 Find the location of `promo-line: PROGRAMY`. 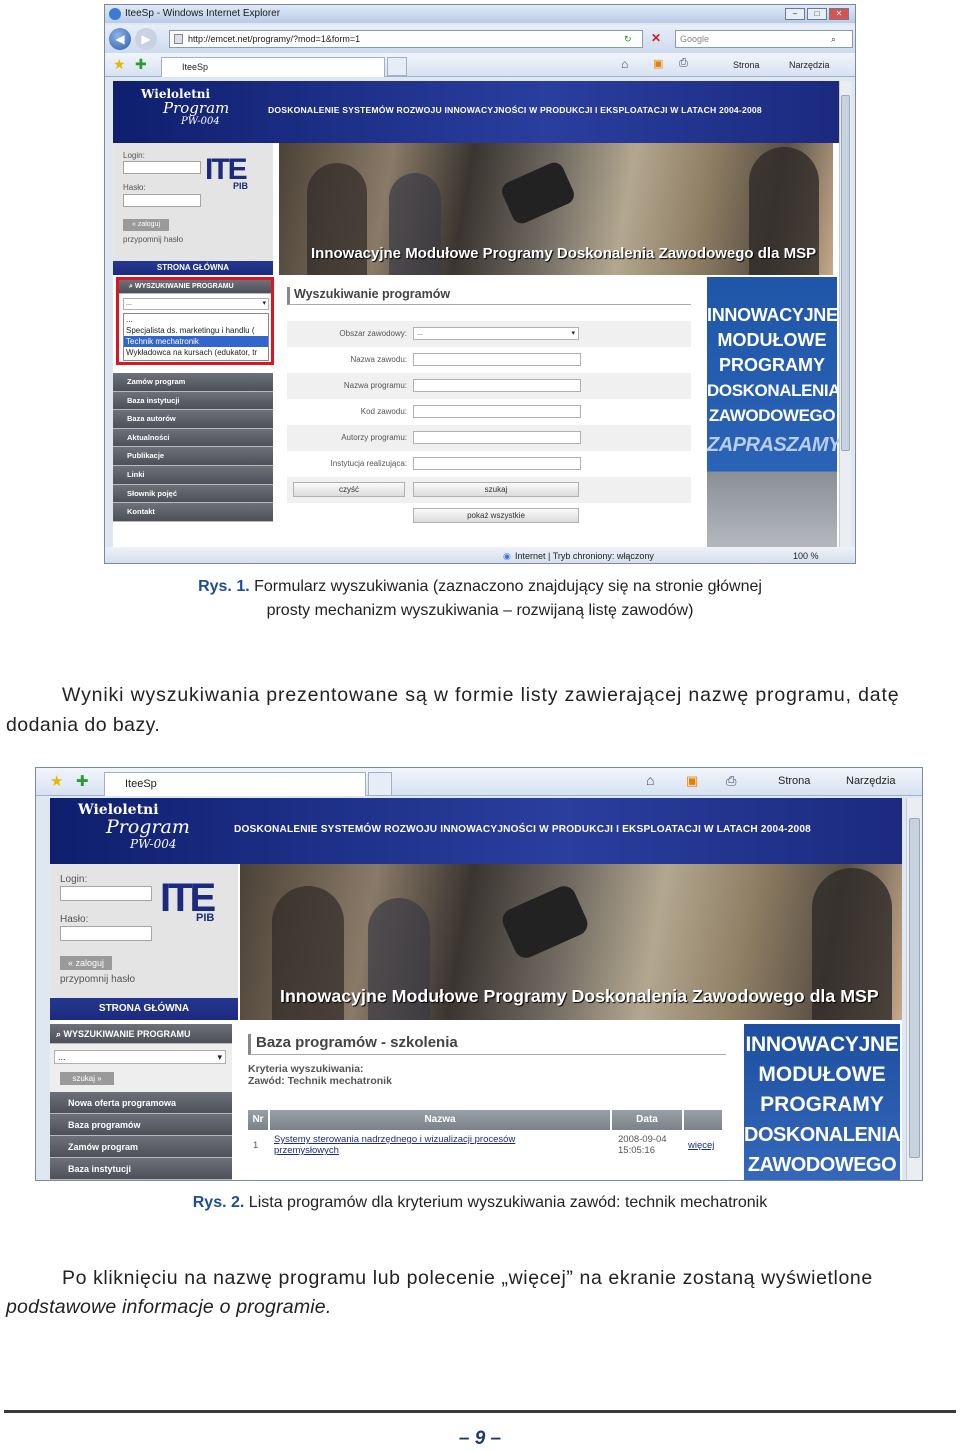

promo-line: PROGRAMY is located at coordinates (771, 365).